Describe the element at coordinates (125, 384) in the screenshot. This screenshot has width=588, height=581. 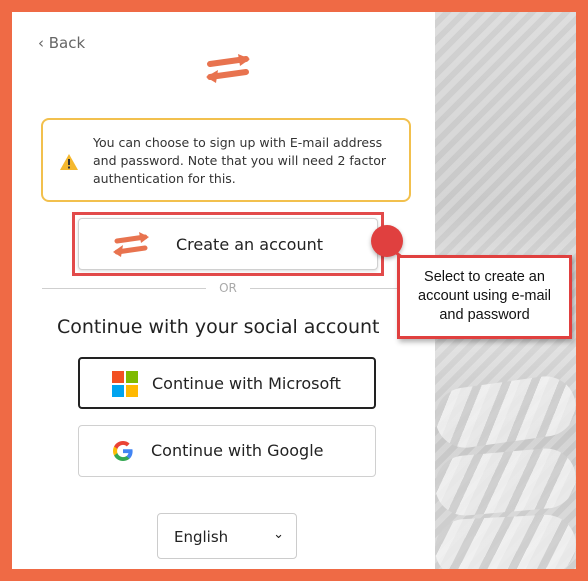
I see `microsoft-icon` at that location.